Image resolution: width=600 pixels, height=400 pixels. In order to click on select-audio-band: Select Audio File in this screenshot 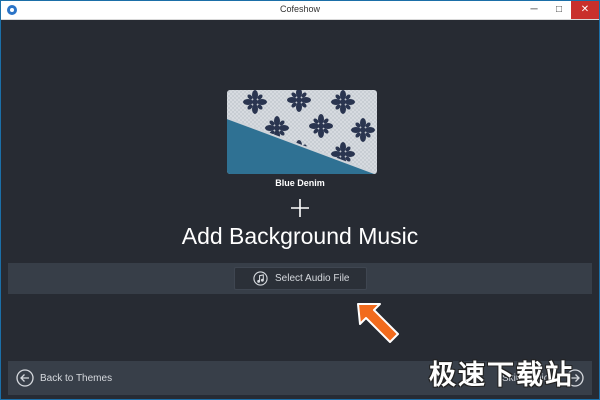, I will do `click(300, 278)`.